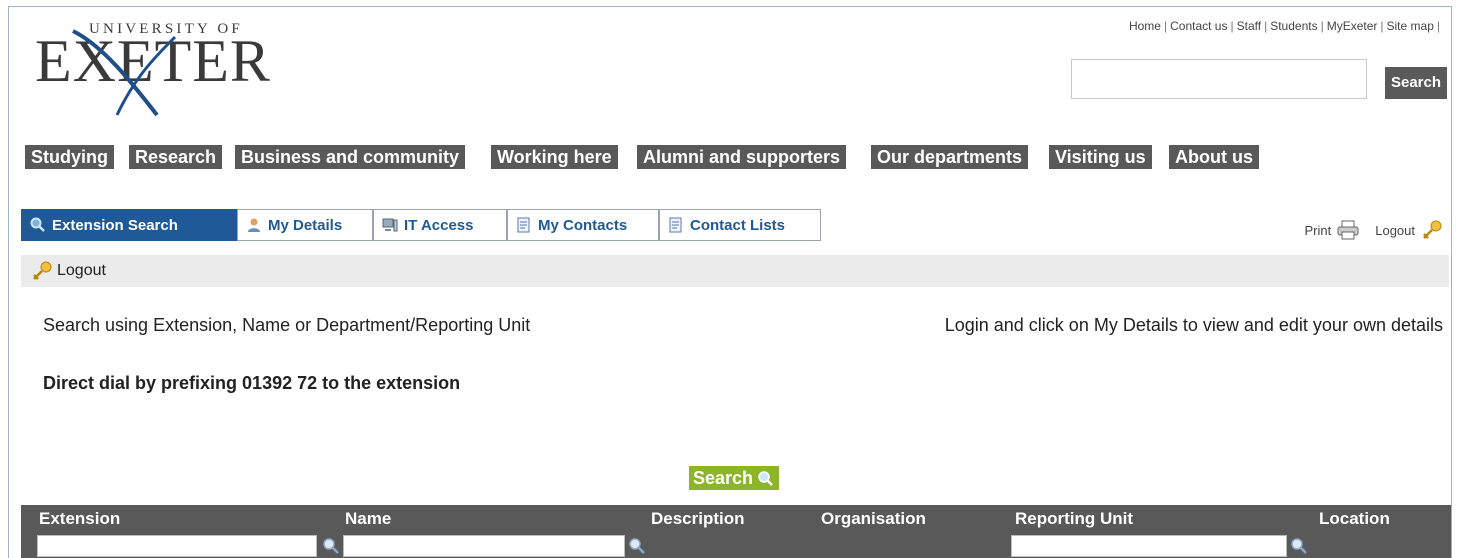  What do you see at coordinates (176, 157) in the screenshot?
I see `nav-item-research: Research` at bounding box center [176, 157].